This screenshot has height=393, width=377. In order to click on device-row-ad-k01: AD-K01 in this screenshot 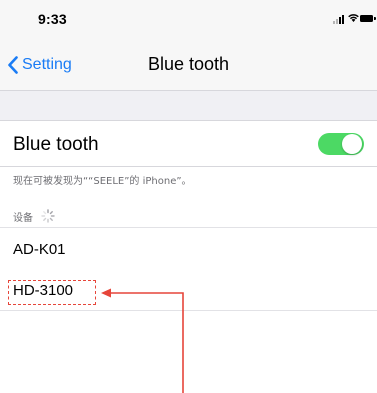, I will do `click(188, 248)`.